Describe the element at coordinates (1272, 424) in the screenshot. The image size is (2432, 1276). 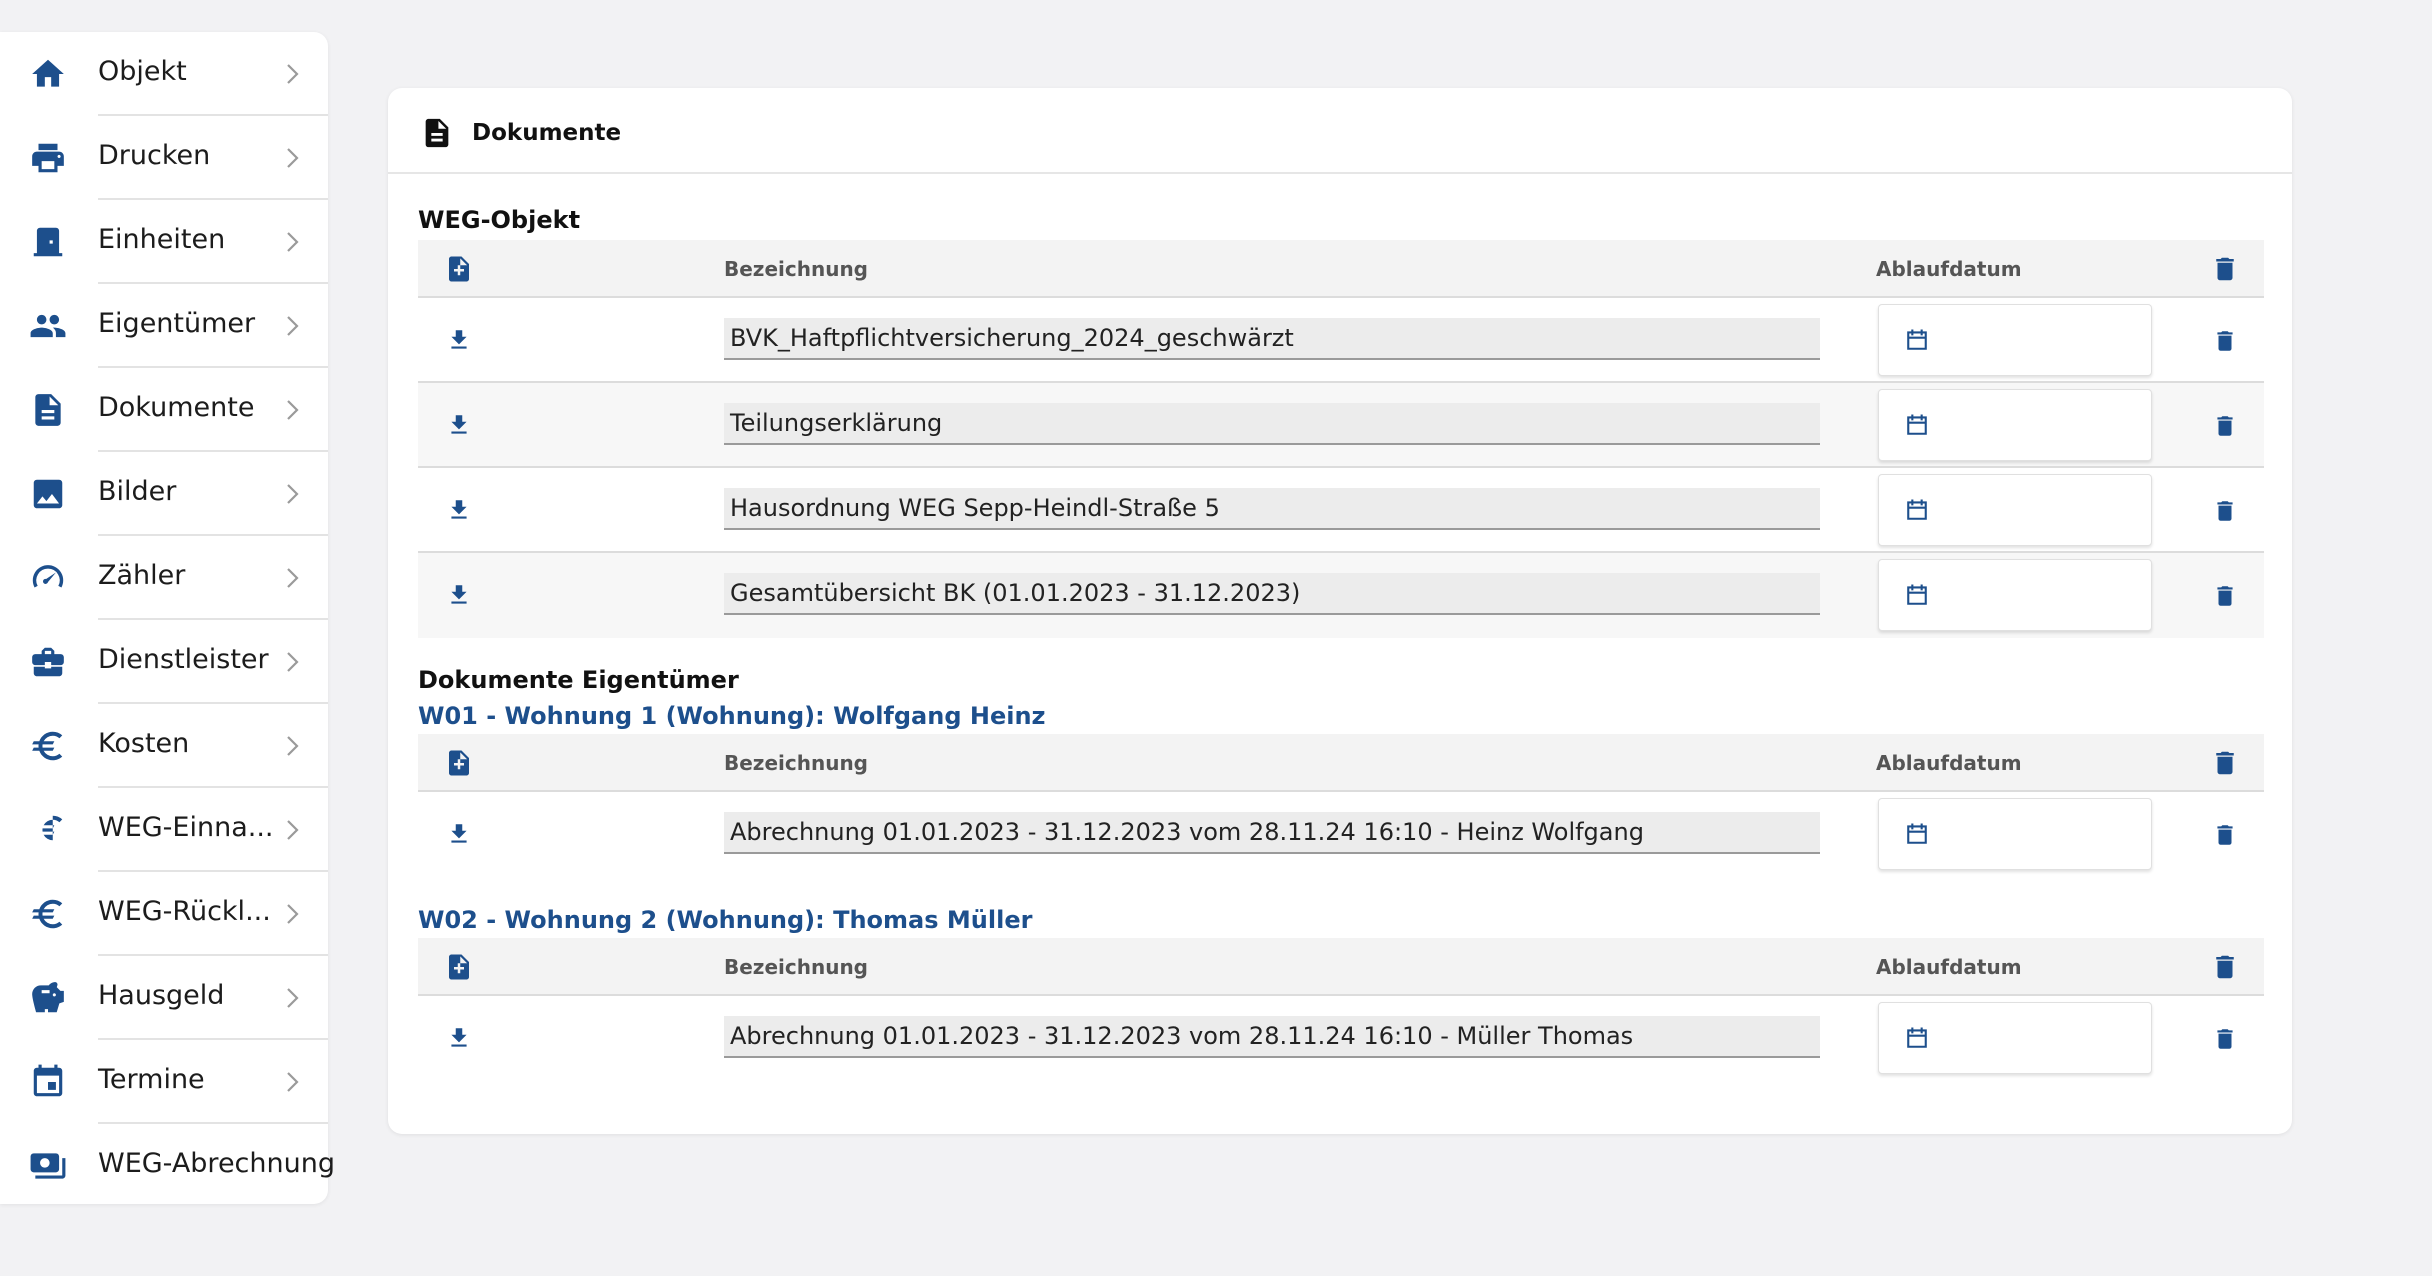
I see `document-name-field: Teilungserklärung` at that location.